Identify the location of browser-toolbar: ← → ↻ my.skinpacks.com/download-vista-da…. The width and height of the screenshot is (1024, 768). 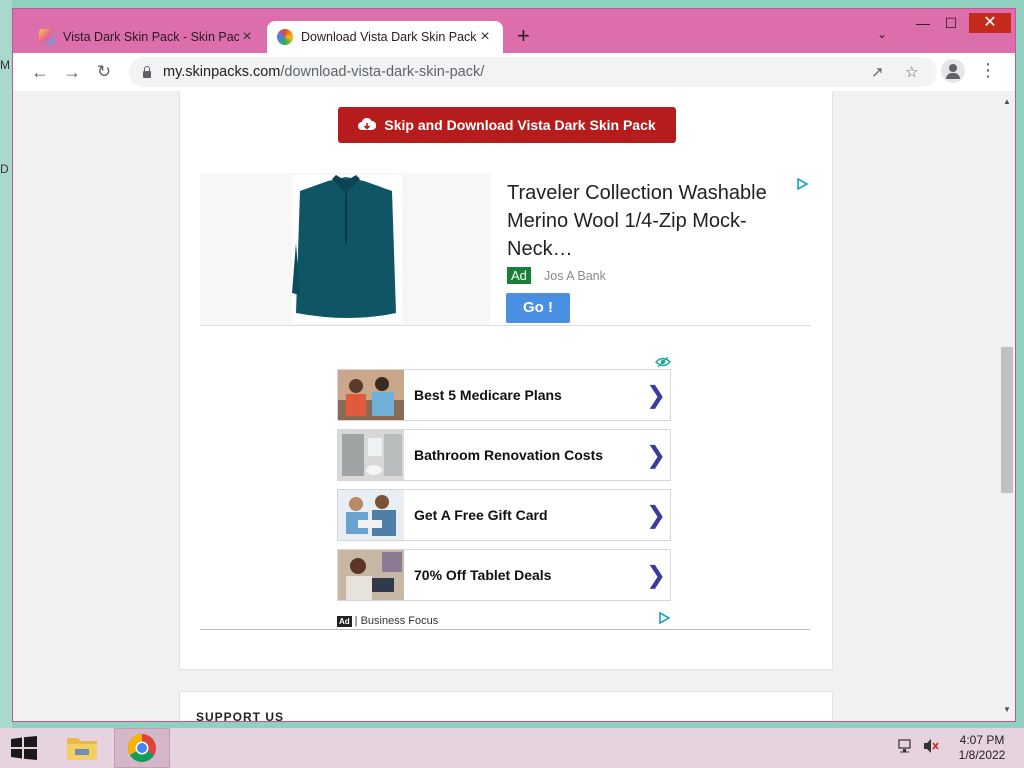
(514, 72).